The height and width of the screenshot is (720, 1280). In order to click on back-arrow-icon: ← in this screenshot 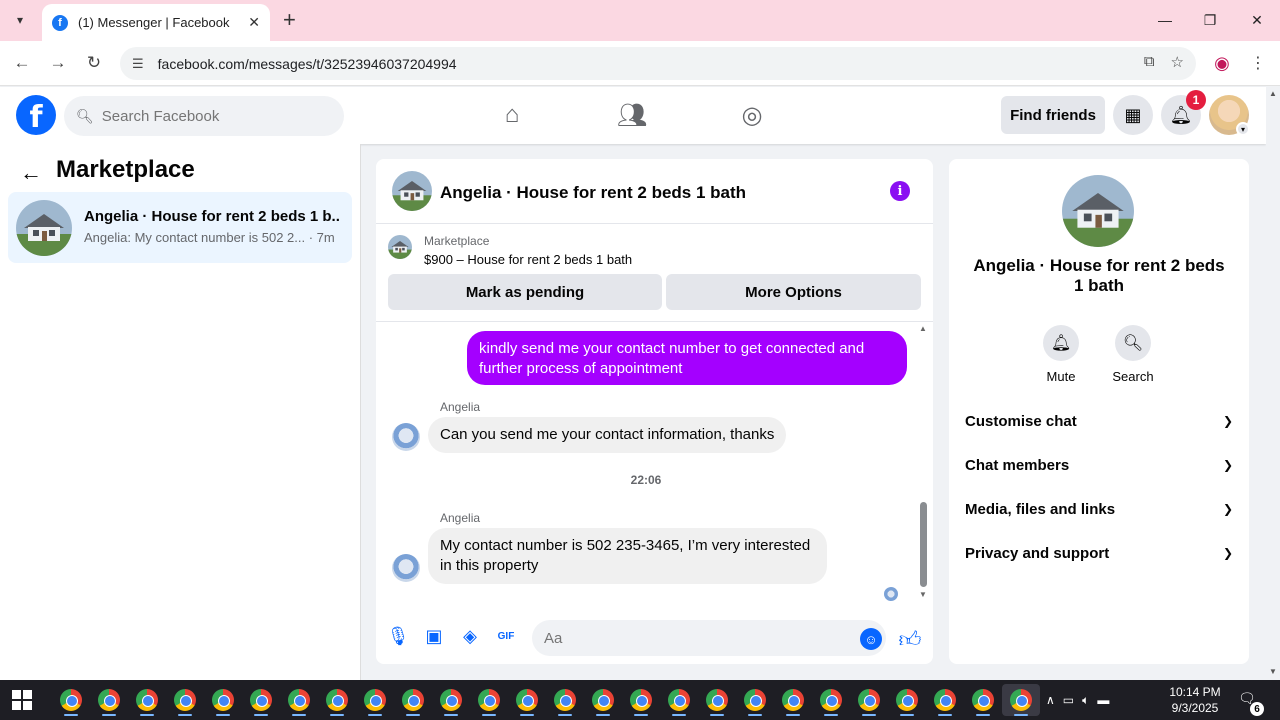, I will do `click(31, 173)`.